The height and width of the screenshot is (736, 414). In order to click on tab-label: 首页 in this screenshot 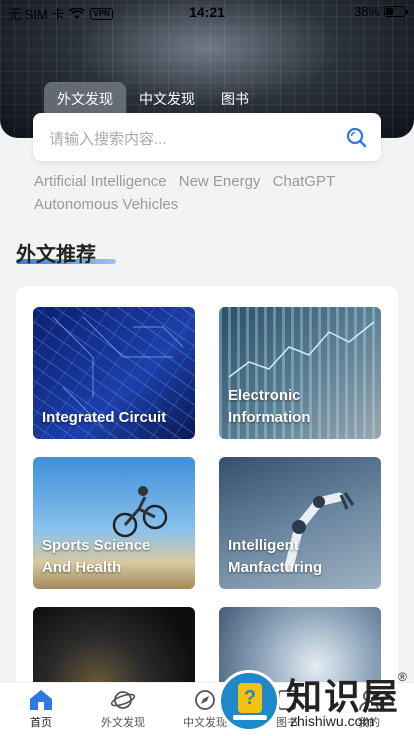, I will do `click(41, 723)`.